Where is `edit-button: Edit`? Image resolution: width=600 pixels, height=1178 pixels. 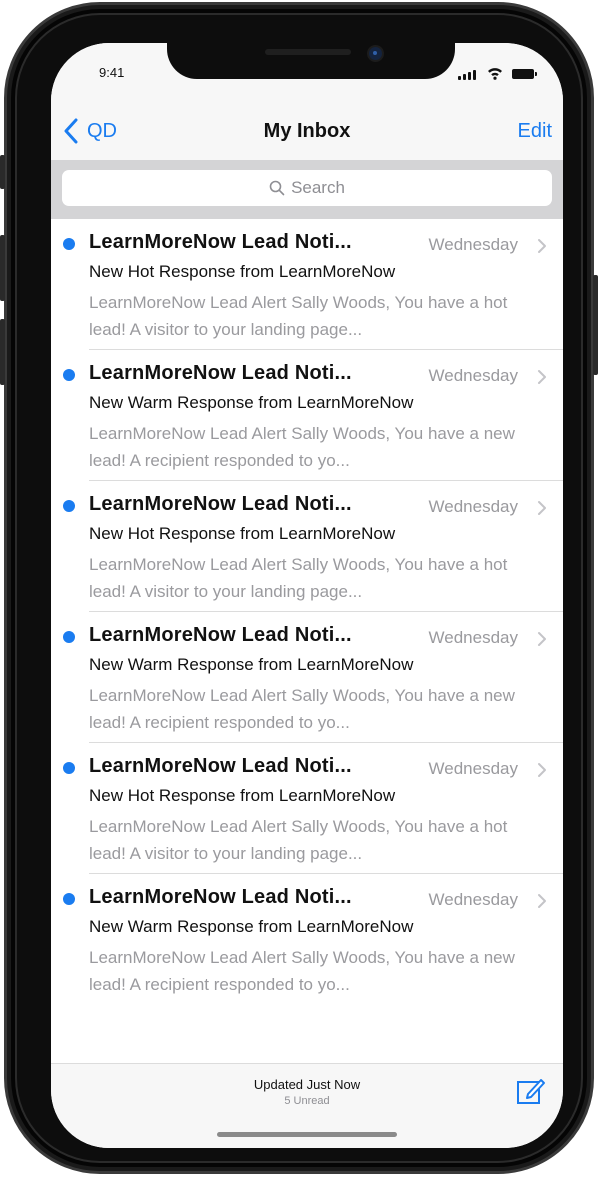 edit-button: Edit is located at coordinates (535, 131).